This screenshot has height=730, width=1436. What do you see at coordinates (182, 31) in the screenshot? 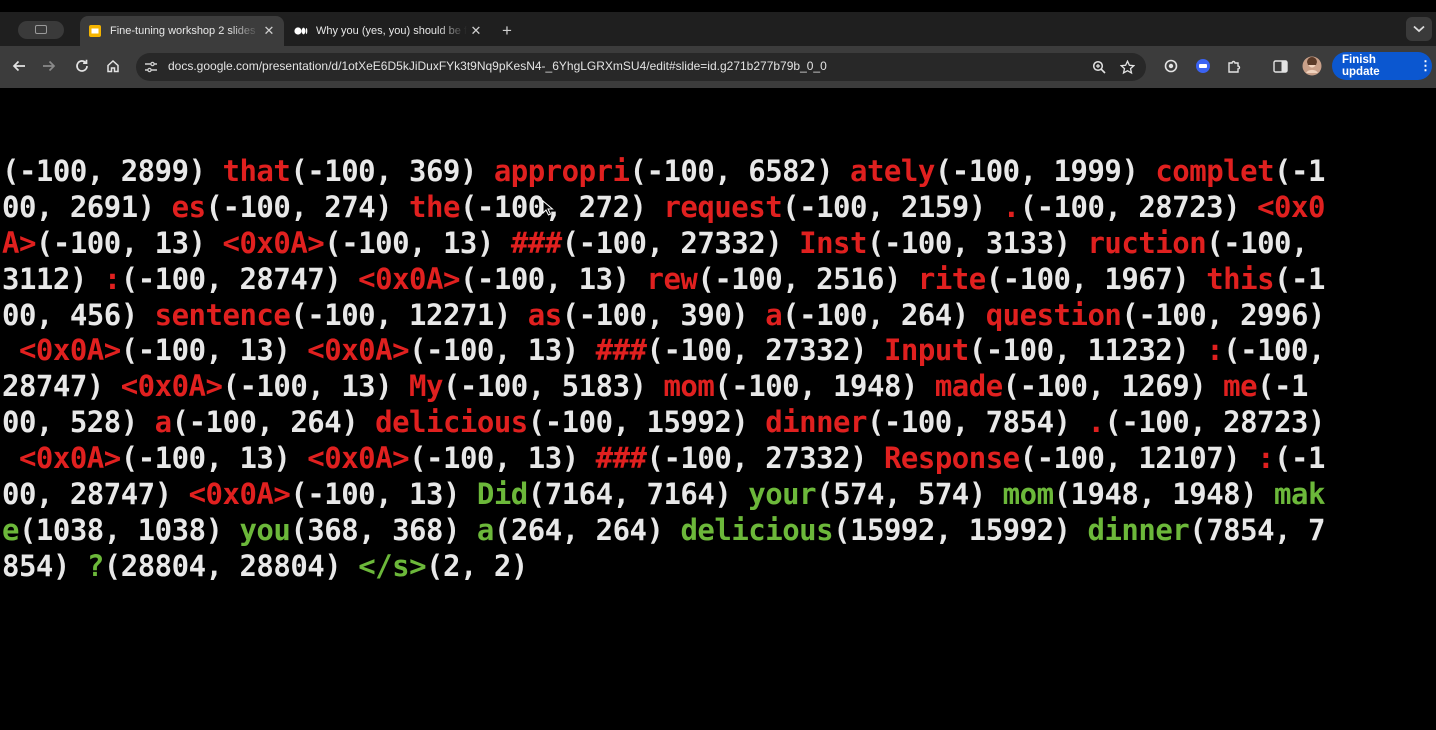
I see `tab-fine-tuning-slides: Fine-tuning workshop 2 slides ✕` at bounding box center [182, 31].